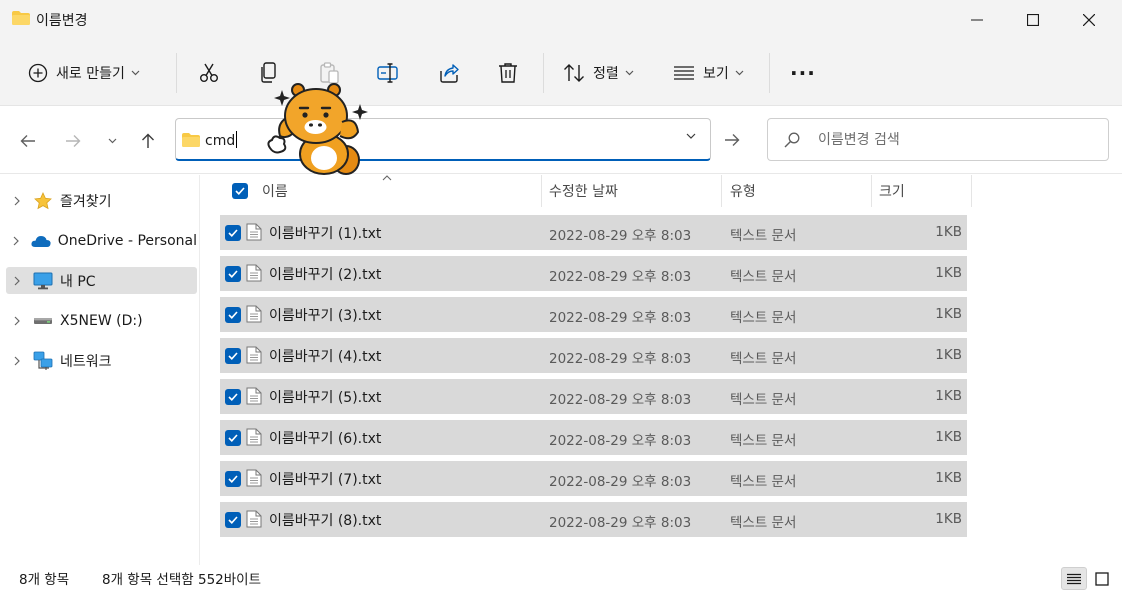 The width and height of the screenshot is (1122, 592). I want to click on address-row: cmd, so click(561, 140).